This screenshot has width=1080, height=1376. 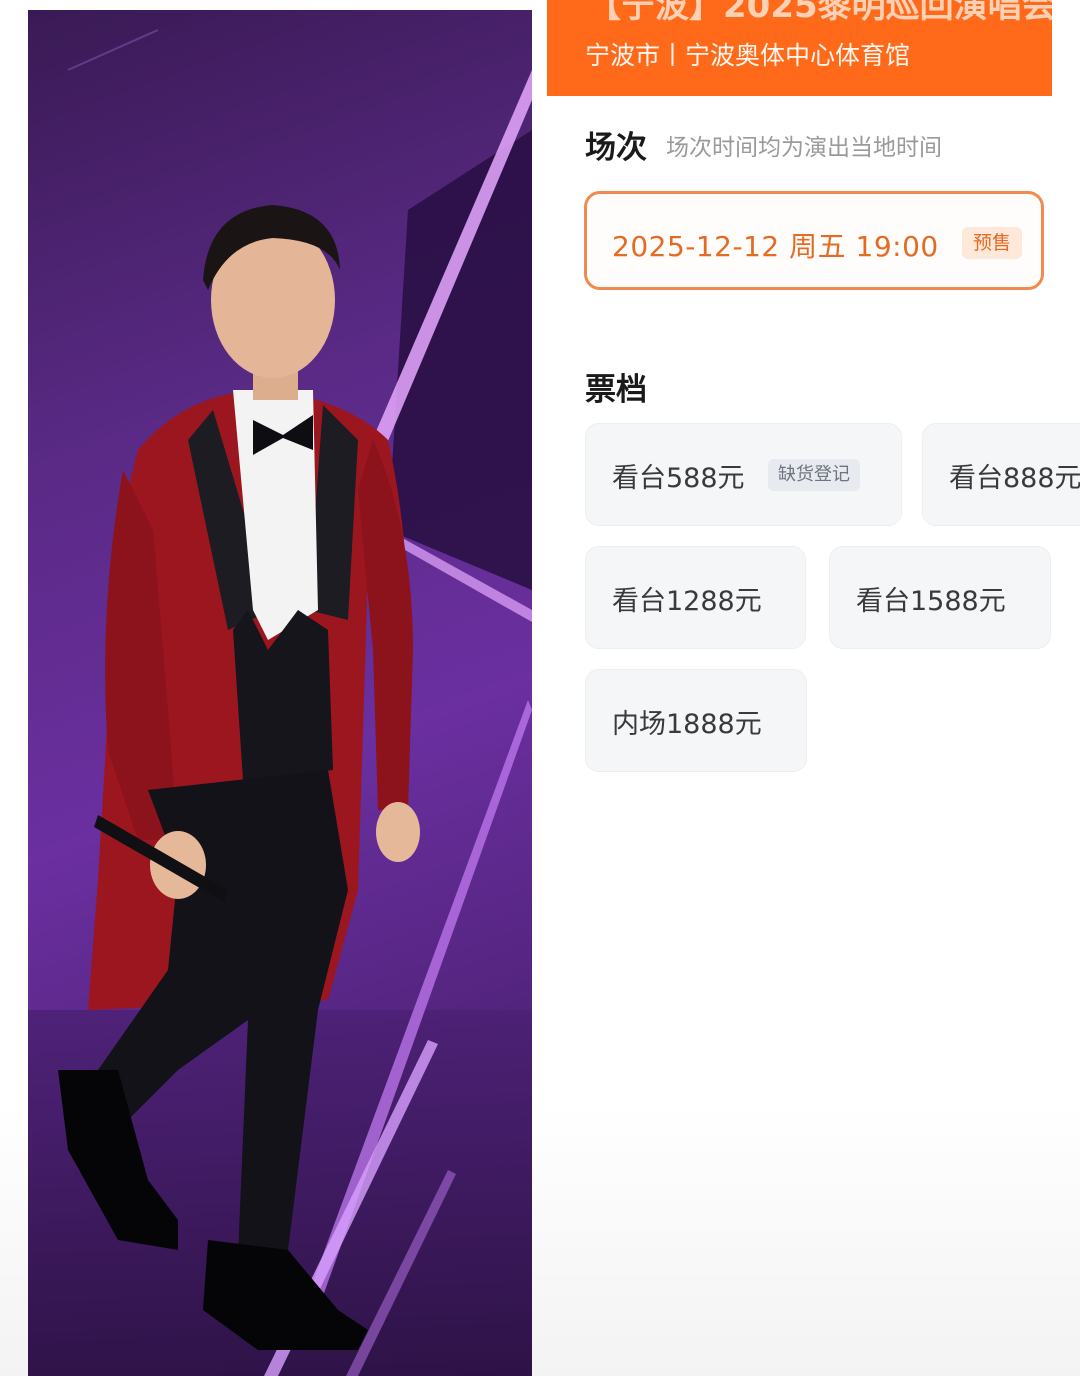 I want to click on tier-heading: 票档, so click(x=616, y=390).